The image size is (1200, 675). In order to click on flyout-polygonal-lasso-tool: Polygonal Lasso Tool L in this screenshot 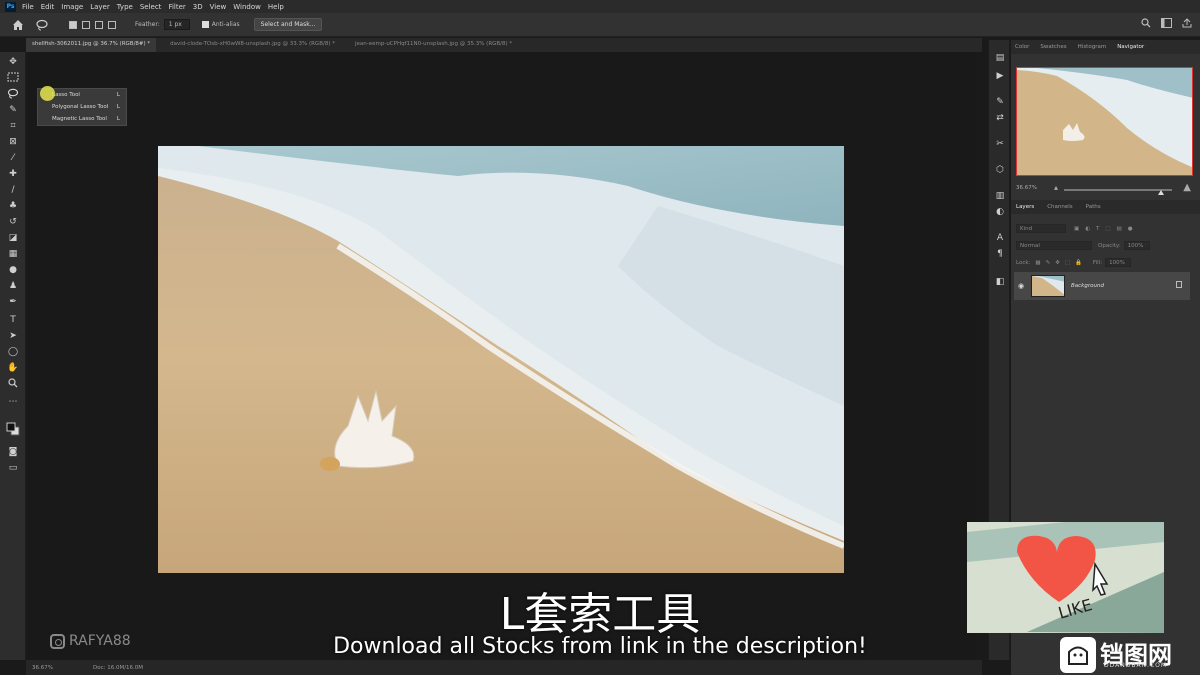, I will do `click(82, 107)`.